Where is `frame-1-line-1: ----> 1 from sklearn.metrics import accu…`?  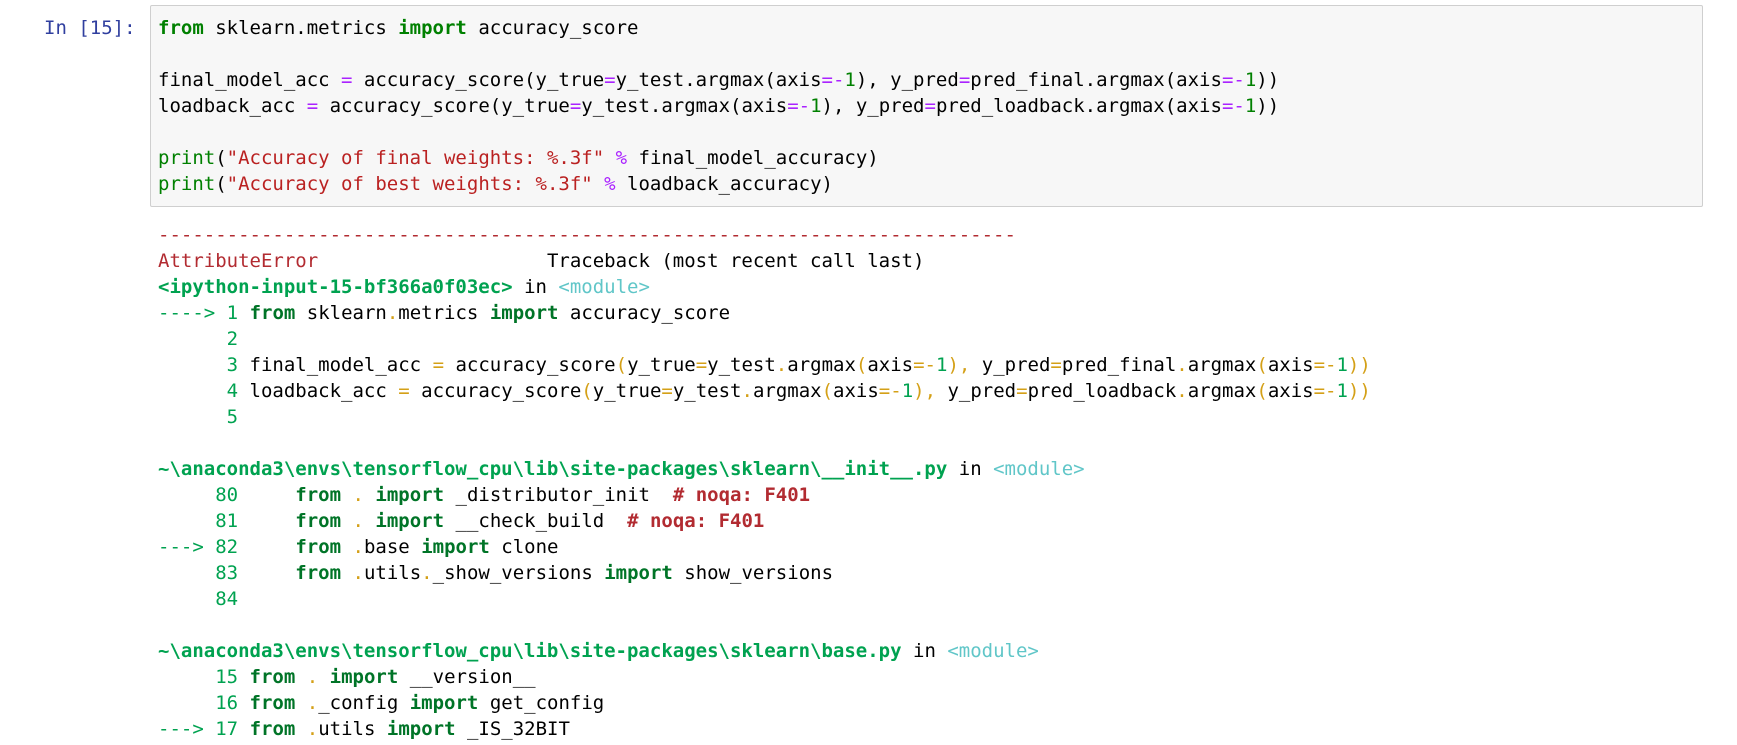 frame-1-line-1: ----> 1 from sklearn.metrics import accu… is located at coordinates (444, 313).